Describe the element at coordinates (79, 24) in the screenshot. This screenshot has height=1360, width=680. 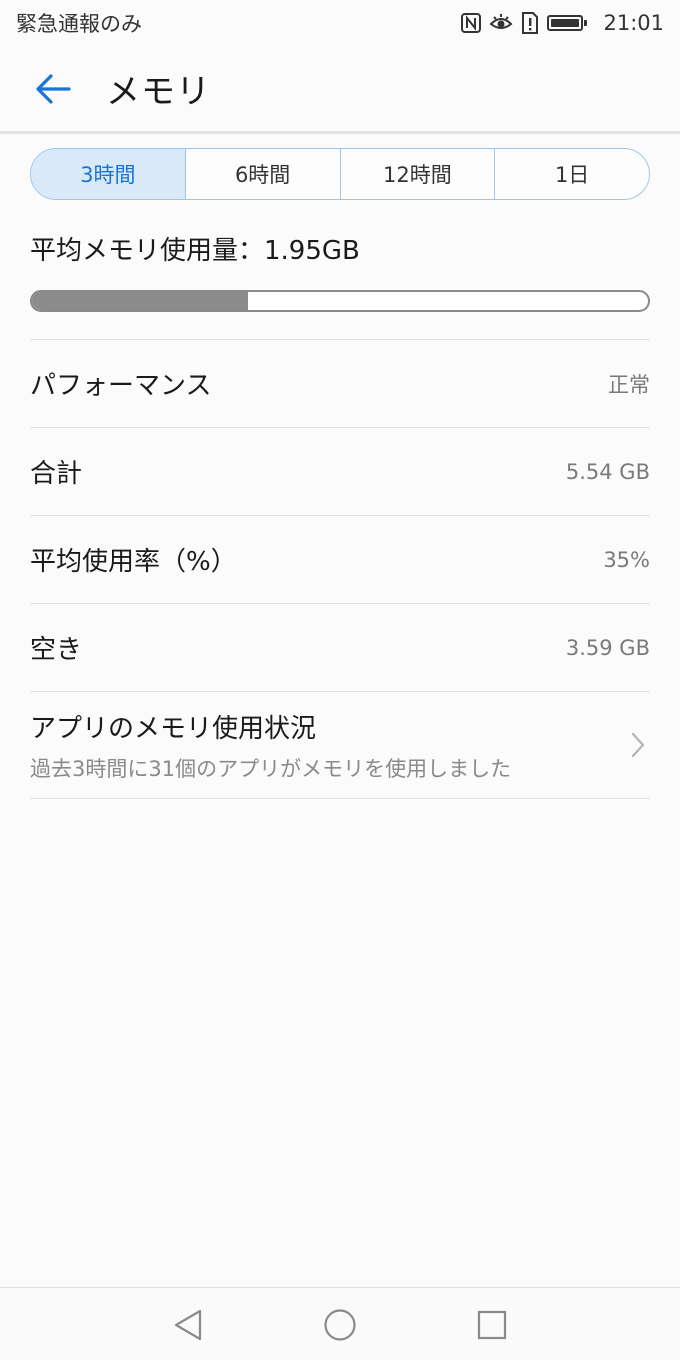
I see `carrier-text: 緊急通報のみ` at that location.